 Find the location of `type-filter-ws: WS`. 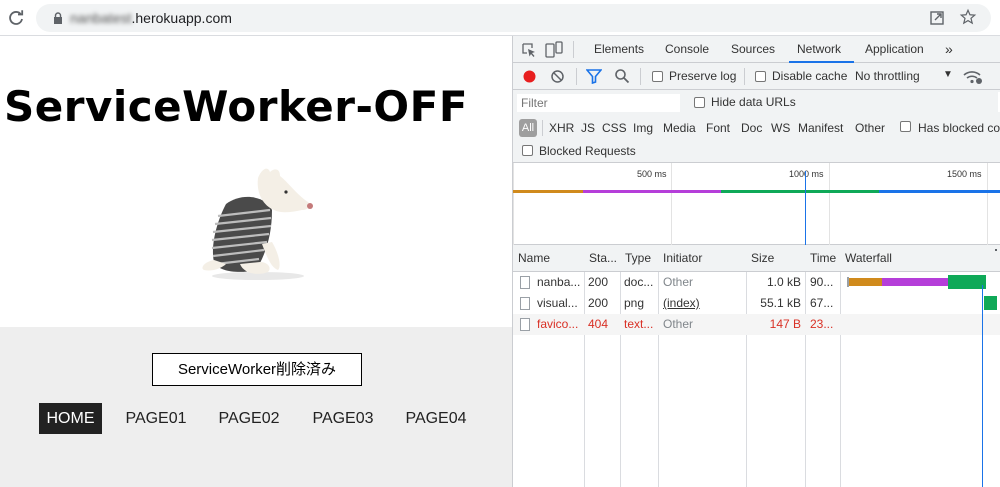

type-filter-ws: WS is located at coordinates (780, 128).